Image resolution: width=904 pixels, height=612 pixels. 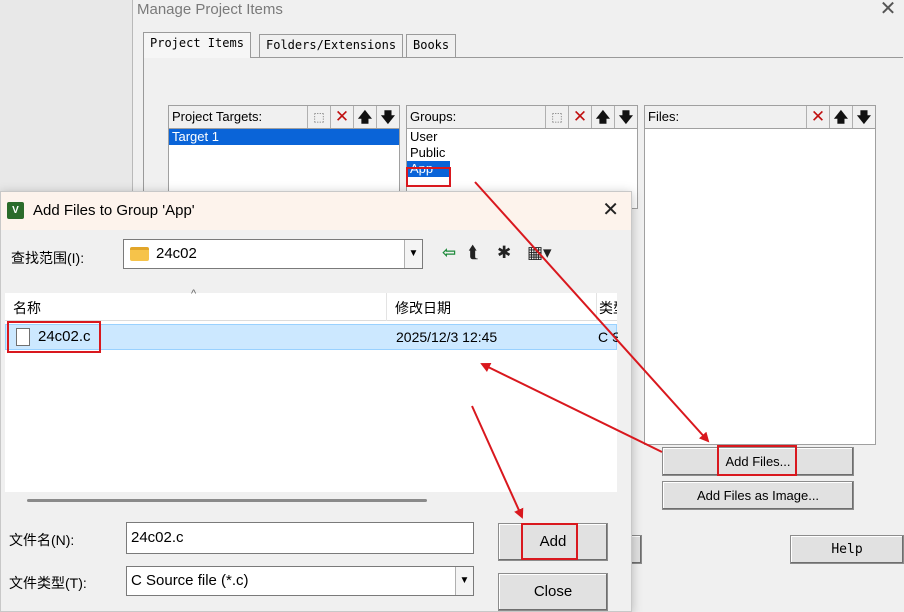 I want to click on file-type-label: 文件类型(T):, so click(x=48, y=583).